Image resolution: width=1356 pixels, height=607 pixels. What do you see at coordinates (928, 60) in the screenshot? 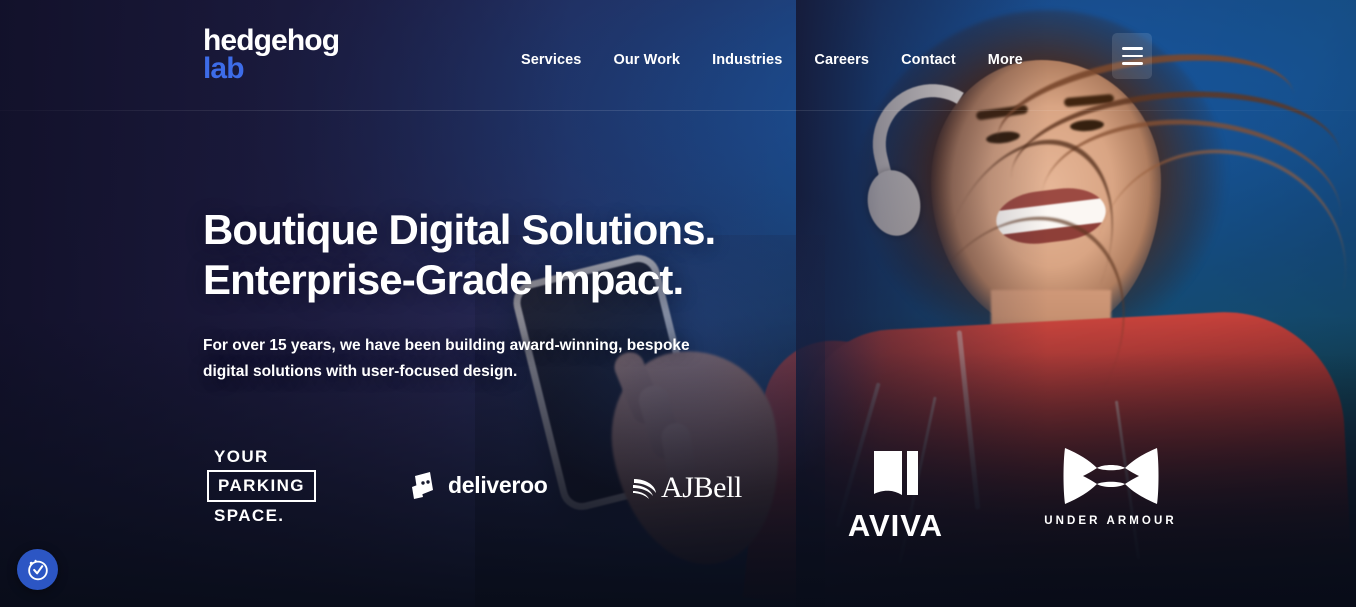
I see `nav-item-contact: Contact` at bounding box center [928, 60].